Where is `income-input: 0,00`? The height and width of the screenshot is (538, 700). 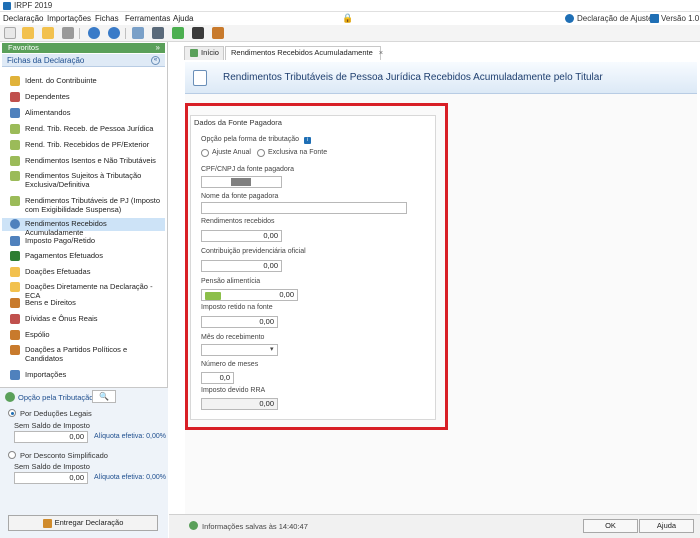
income-input: 0,00 is located at coordinates (241, 236).